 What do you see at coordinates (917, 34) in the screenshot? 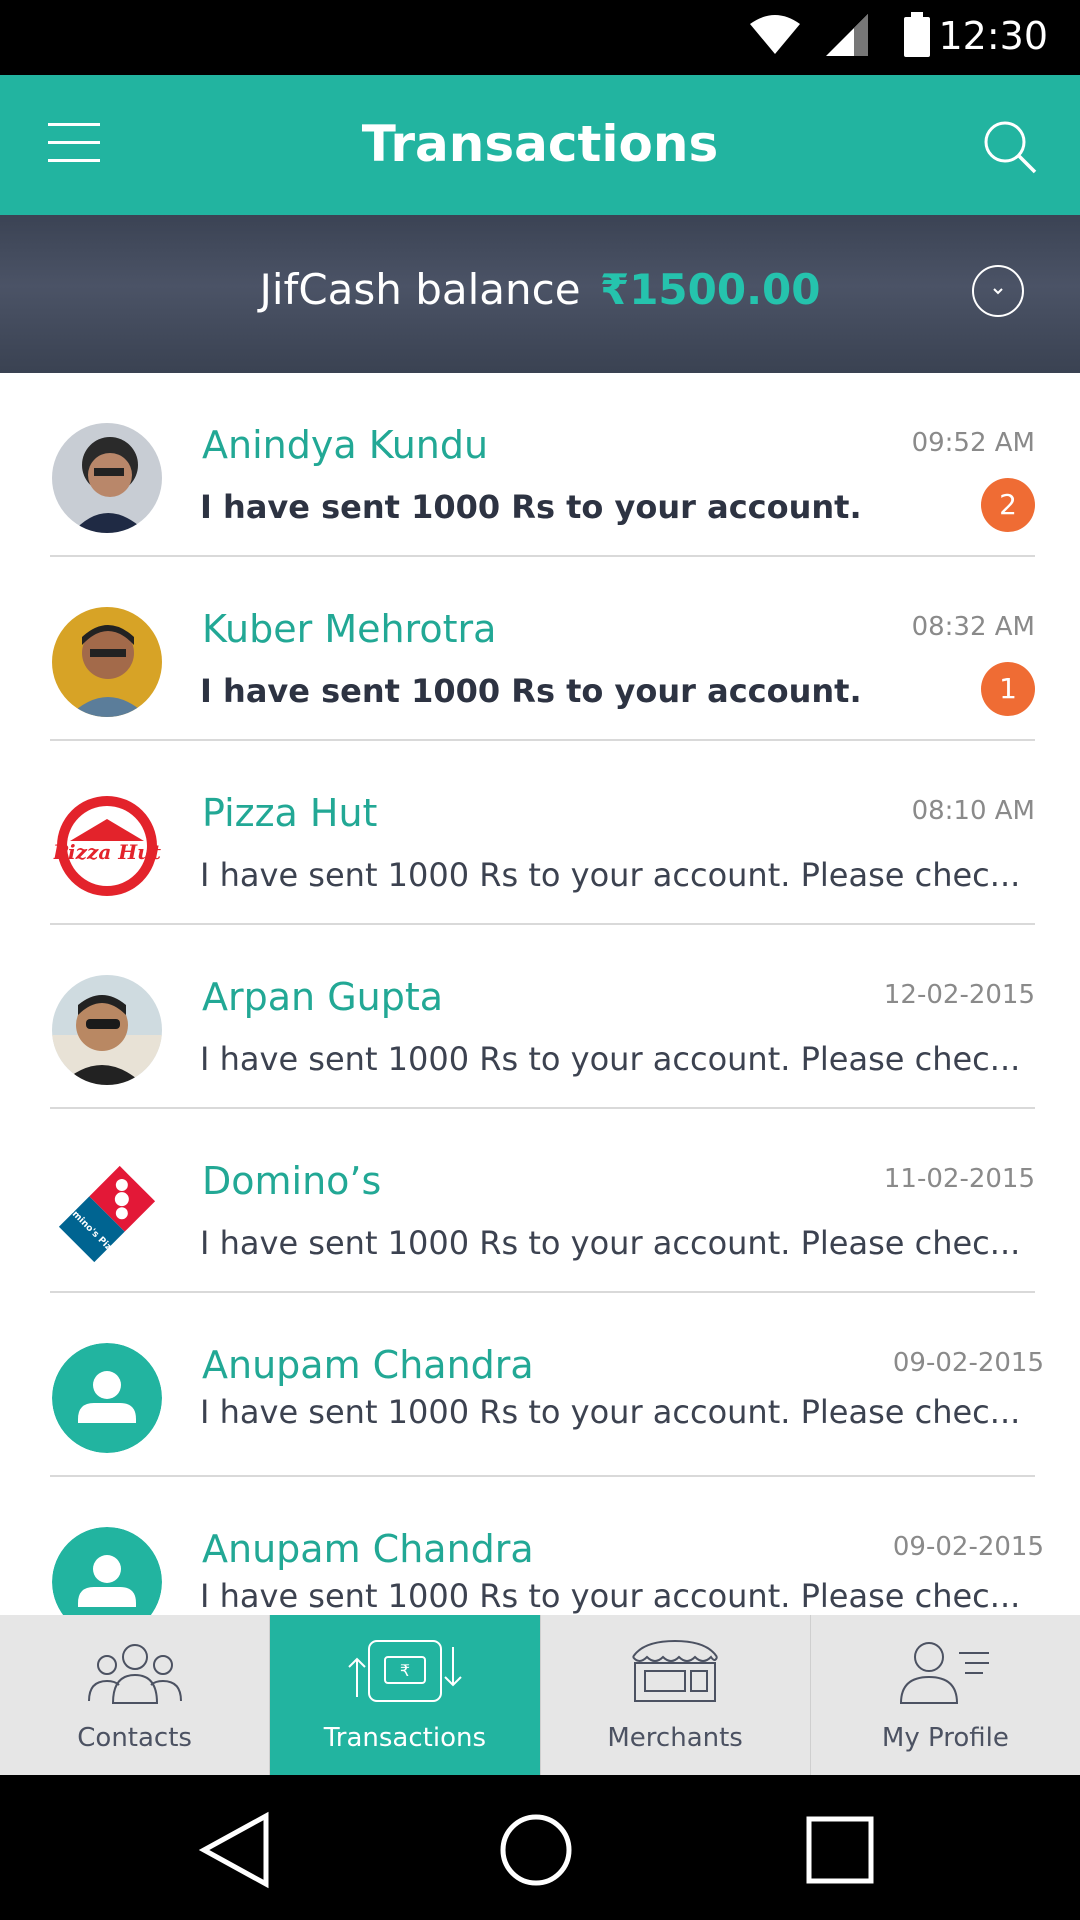
I see `battery-icon` at bounding box center [917, 34].